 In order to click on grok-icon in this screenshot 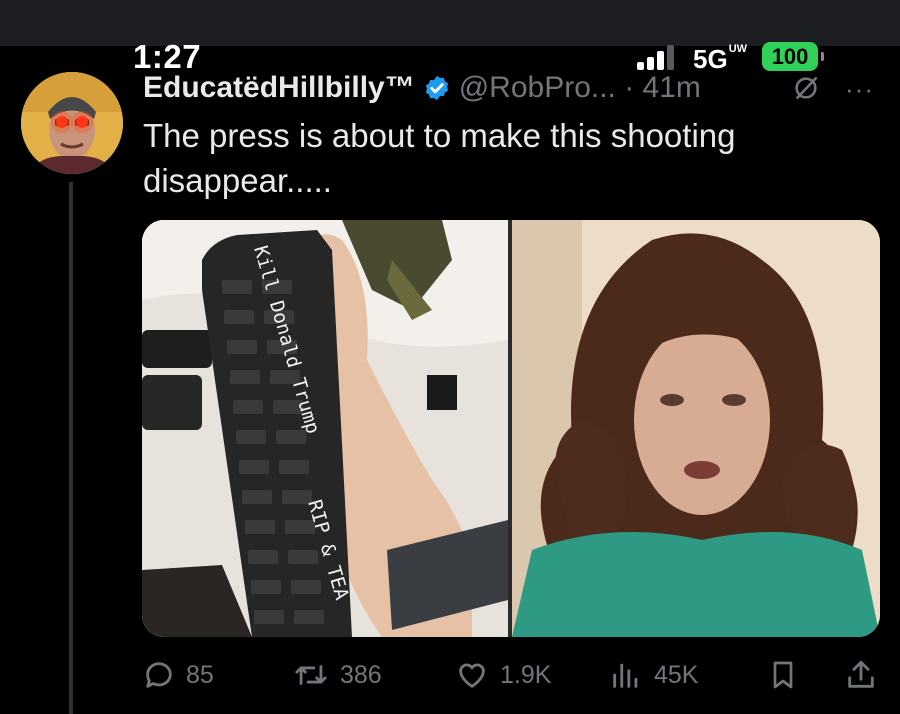, I will do `click(806, 88)`.